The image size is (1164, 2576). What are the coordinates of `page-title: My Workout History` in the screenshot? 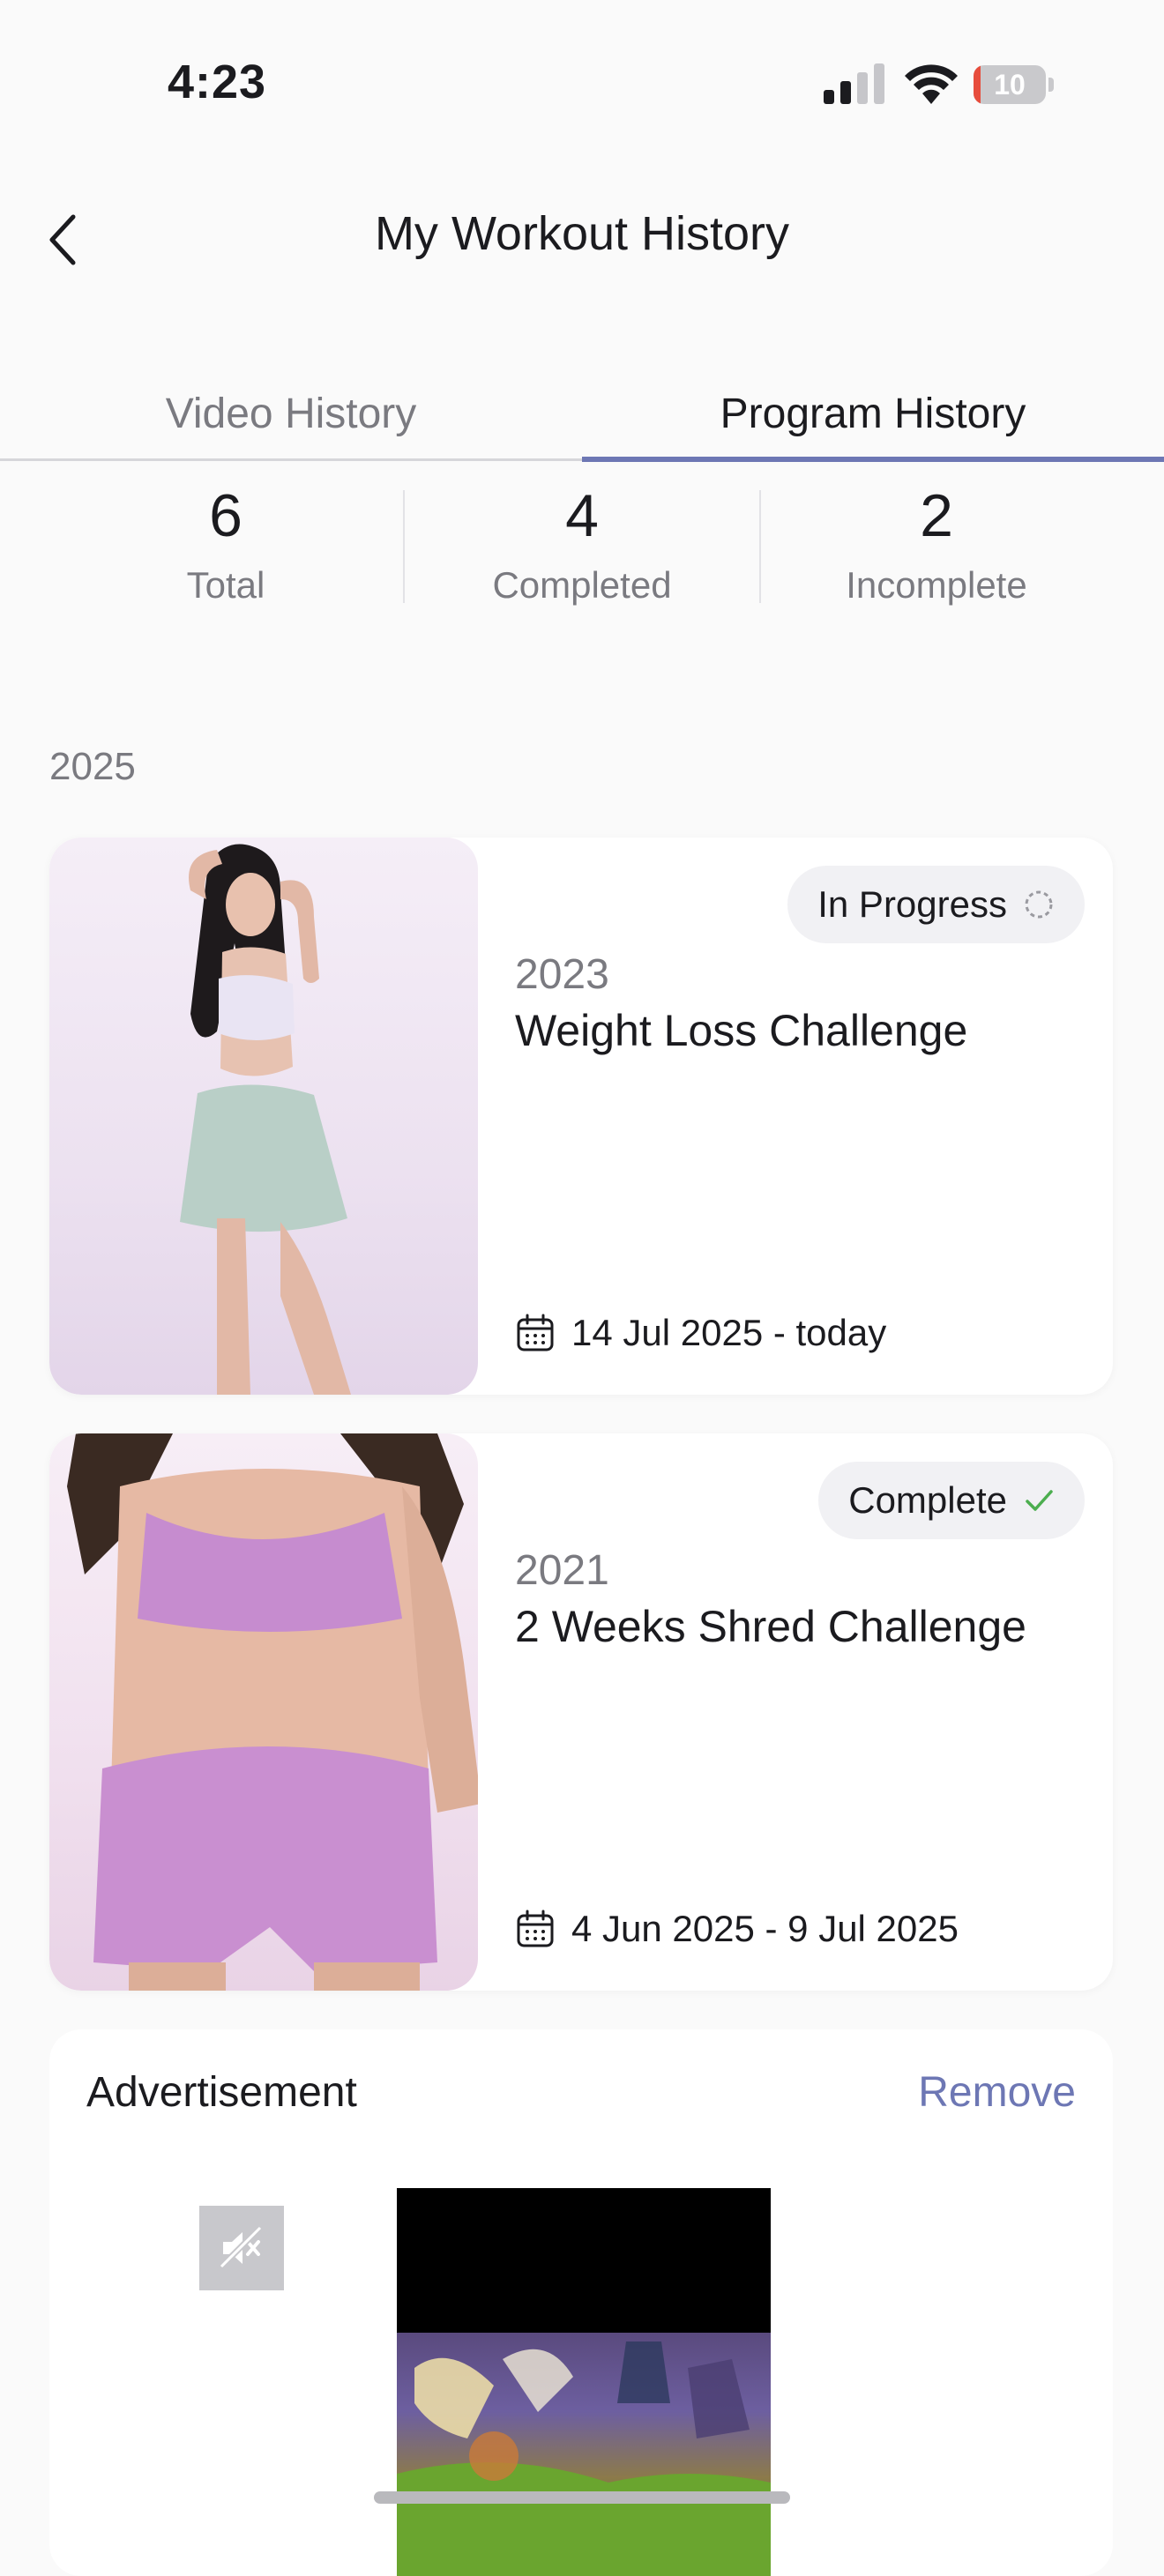 It's located at (582, 234).